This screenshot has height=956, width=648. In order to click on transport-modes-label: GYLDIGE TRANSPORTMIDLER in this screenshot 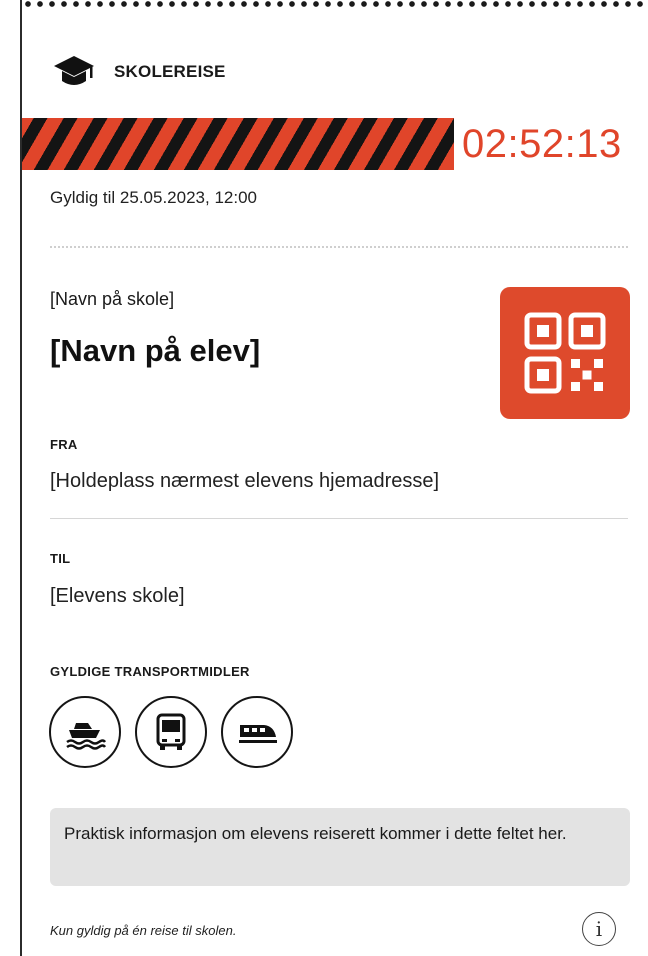, I will do `click(150, 671)`.